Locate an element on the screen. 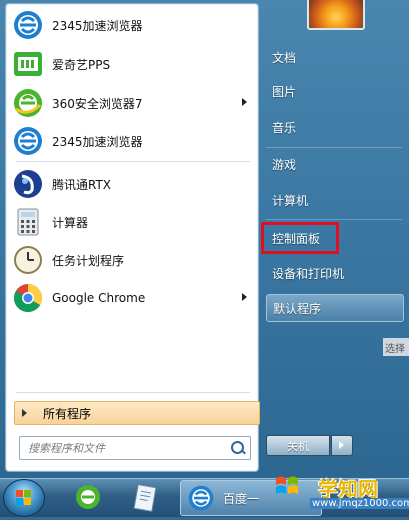 The height and width of the screenshot is (520, 409). side-tooltip: 选择 is located at coordinates (396, 347).